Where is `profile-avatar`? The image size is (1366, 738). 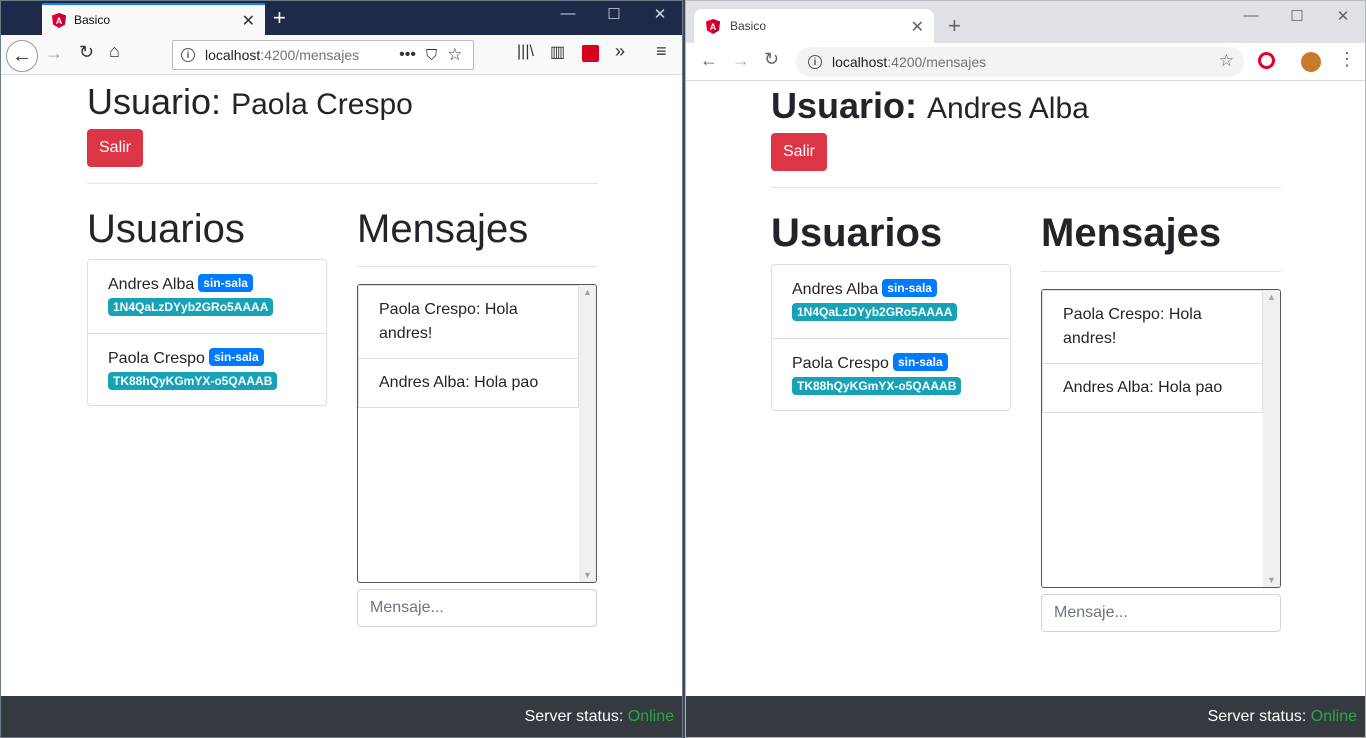
profile-avatar is located at coordinates (1311, 62).